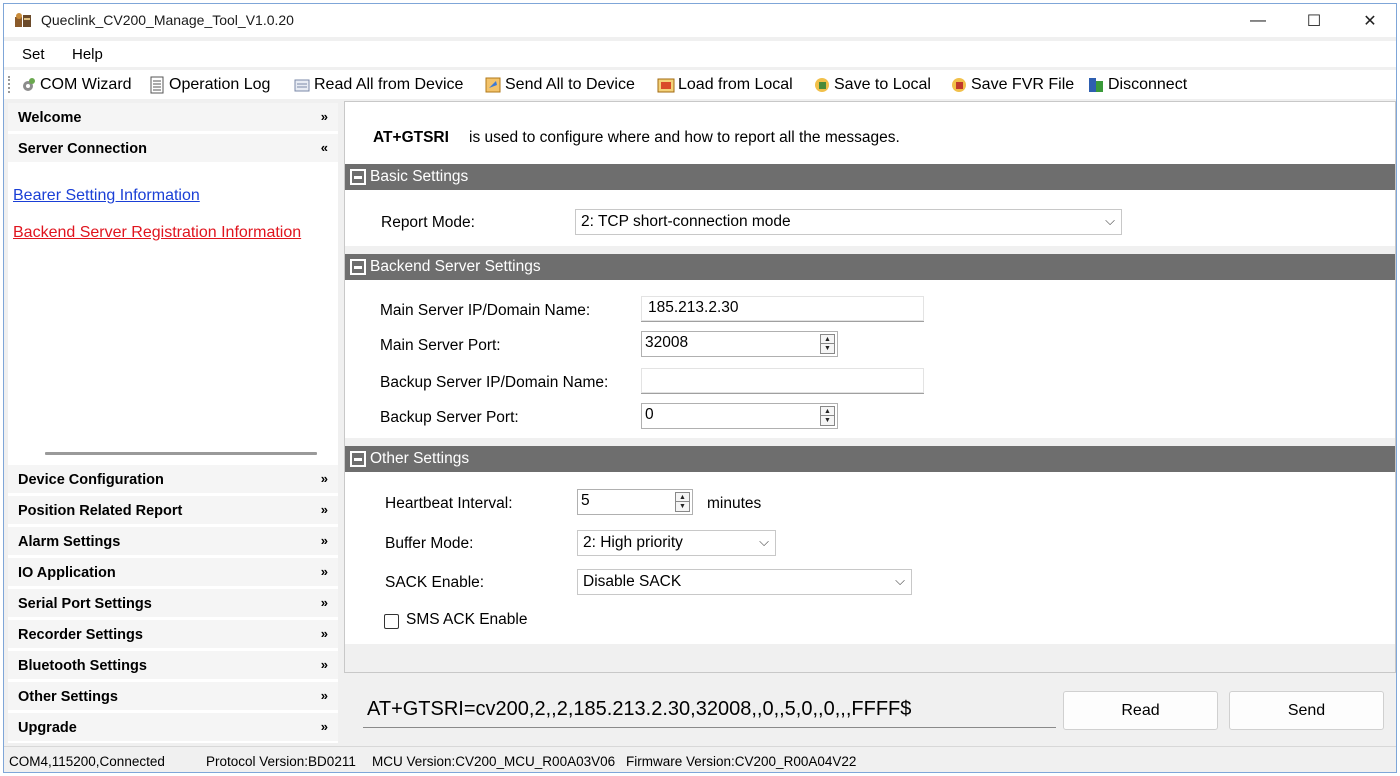 This screenshot has height=776, width=1400. I want to click on section-title: Other Settings, so click(420, 458).